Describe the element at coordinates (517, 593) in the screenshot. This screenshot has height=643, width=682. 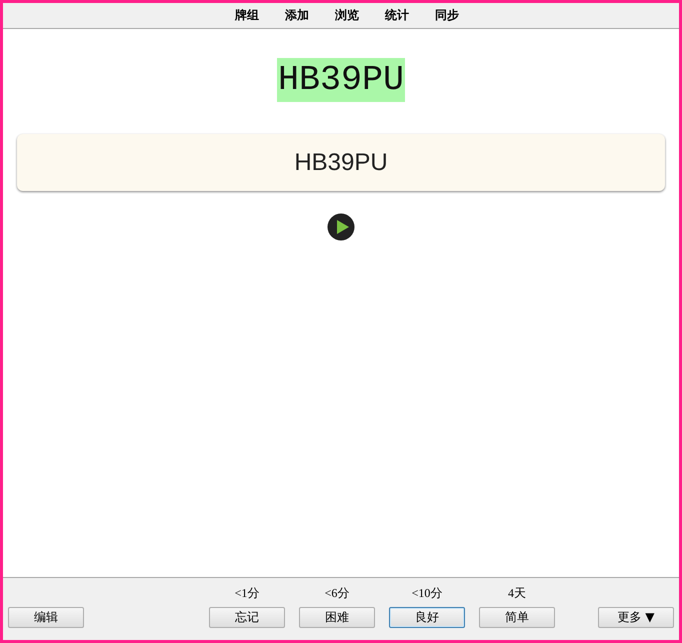
I see `interval-label: 4天` at that location.